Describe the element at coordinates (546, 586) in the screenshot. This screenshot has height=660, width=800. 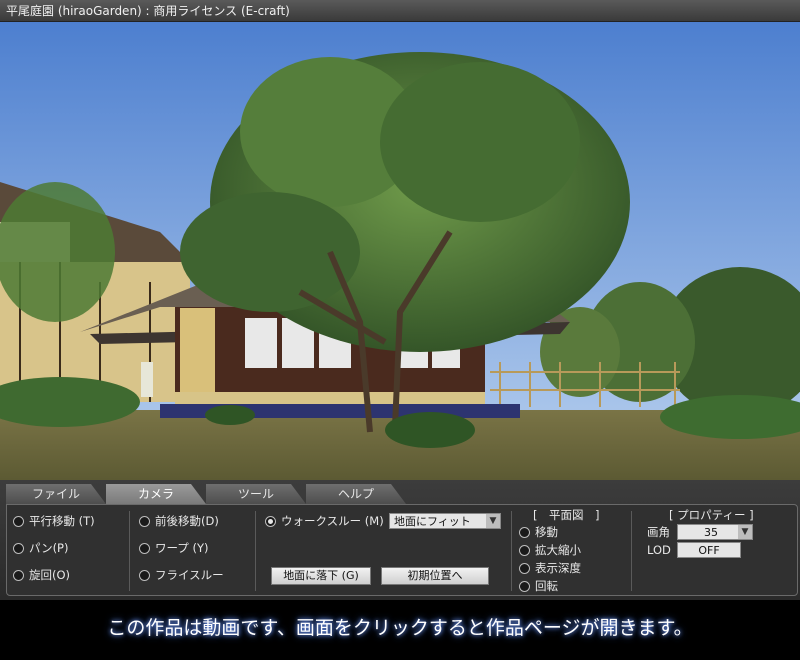
I see `radio-label: 回転` at that location.